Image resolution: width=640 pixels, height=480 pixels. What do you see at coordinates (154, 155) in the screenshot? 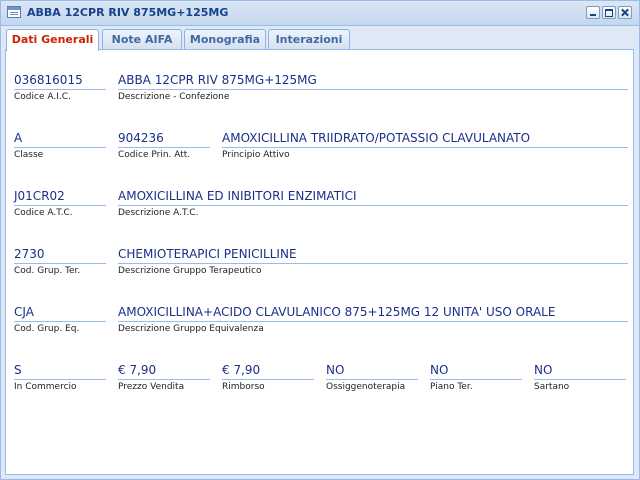
I see `codice-prin-att-label: Codice Prin. Att.` at bounding box center [154, 155].